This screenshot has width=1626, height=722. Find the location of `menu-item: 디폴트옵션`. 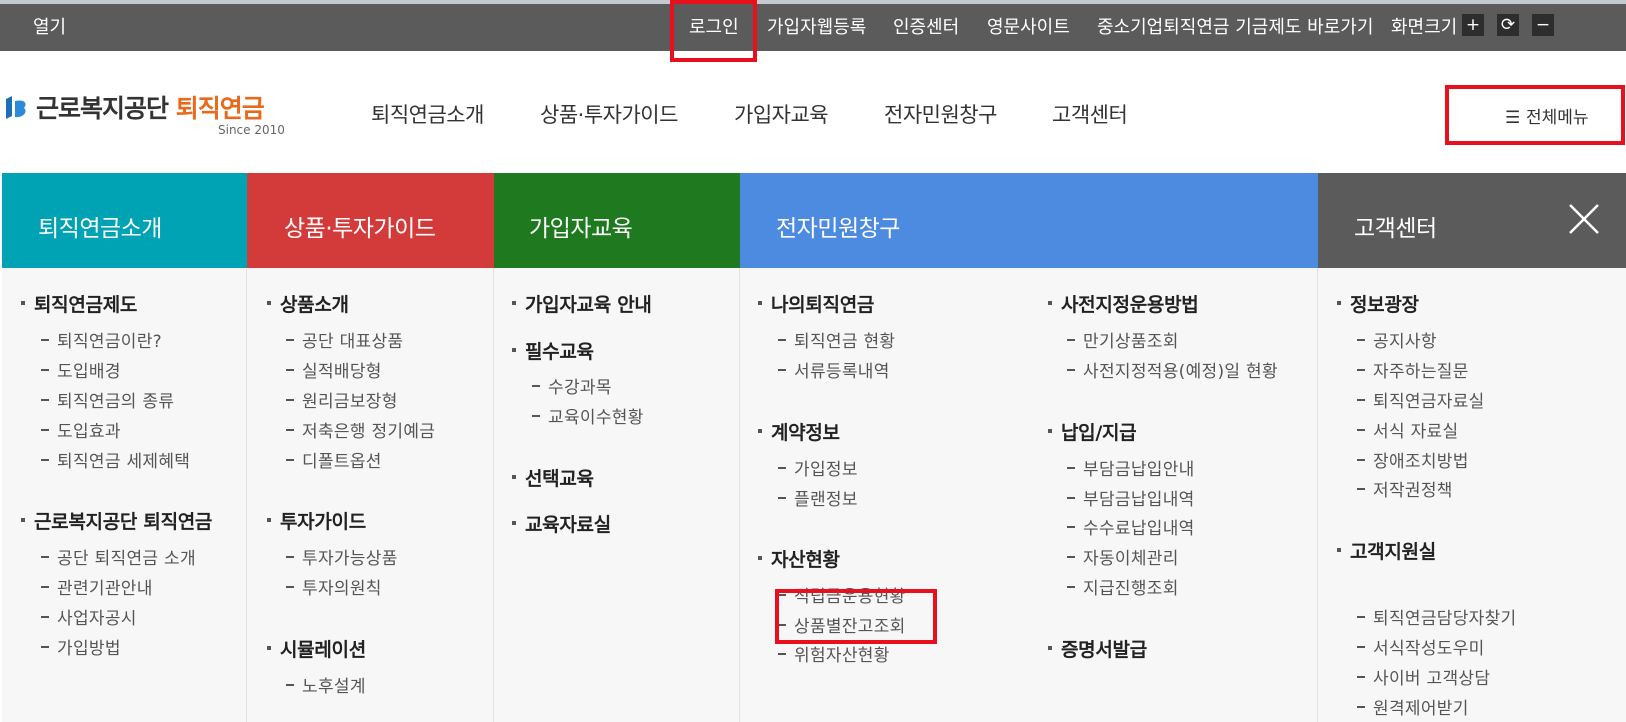

menu-item: 디폴트옵션 is located at coordinates (334, 459).